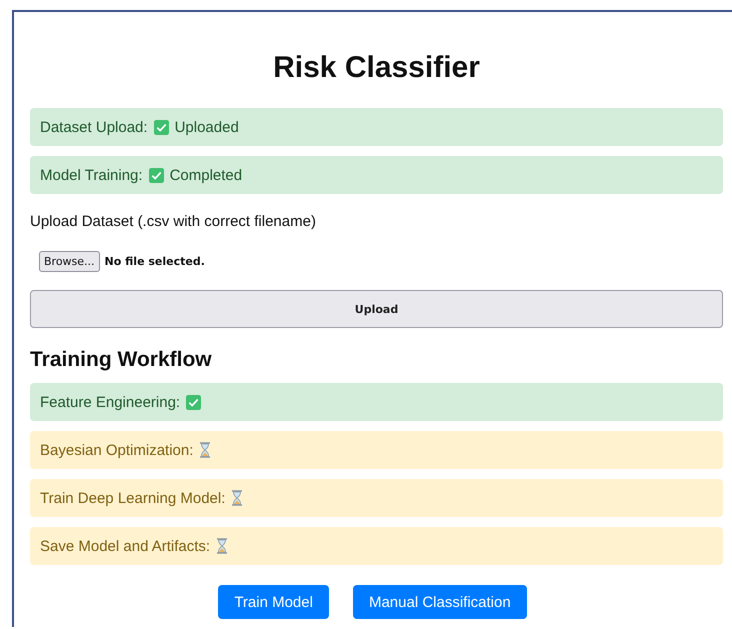  What do you see at coordinates (376, 68) in the screenshot?
I see `page-title: Risk Classifier` at bounding box center [376, 68].